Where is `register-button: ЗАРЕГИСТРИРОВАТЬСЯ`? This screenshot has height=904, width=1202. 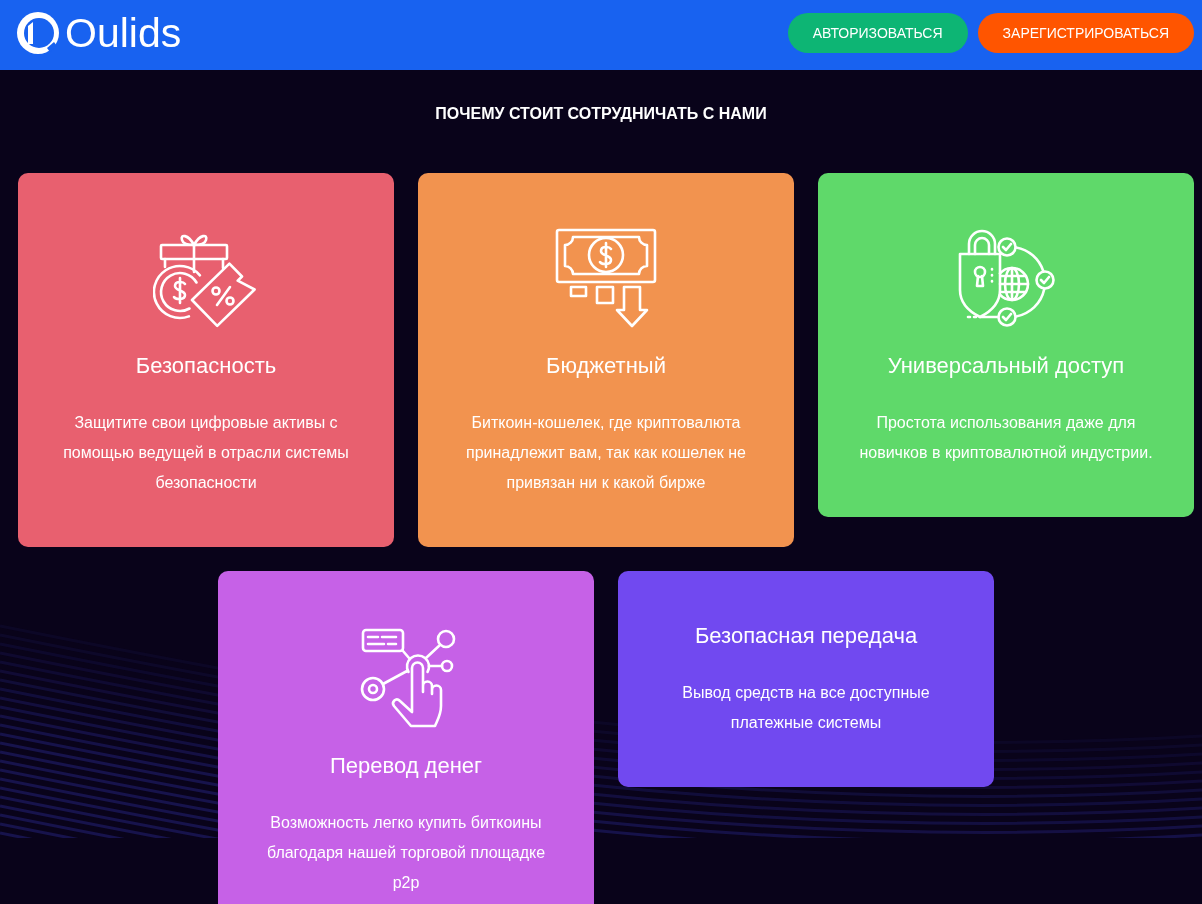 register-button: ЗАРЕГИСТРИРОВАТЬСЯ is located at coordinates (1085, 33).